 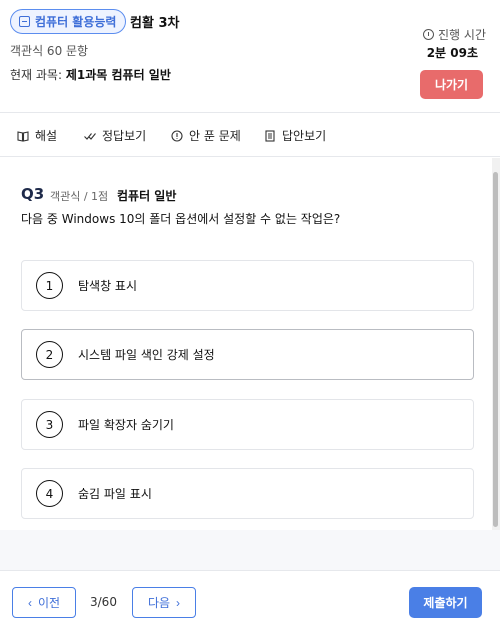 I want to click on current-subject-label: 현재 과목:, so click(x=36, y=75).